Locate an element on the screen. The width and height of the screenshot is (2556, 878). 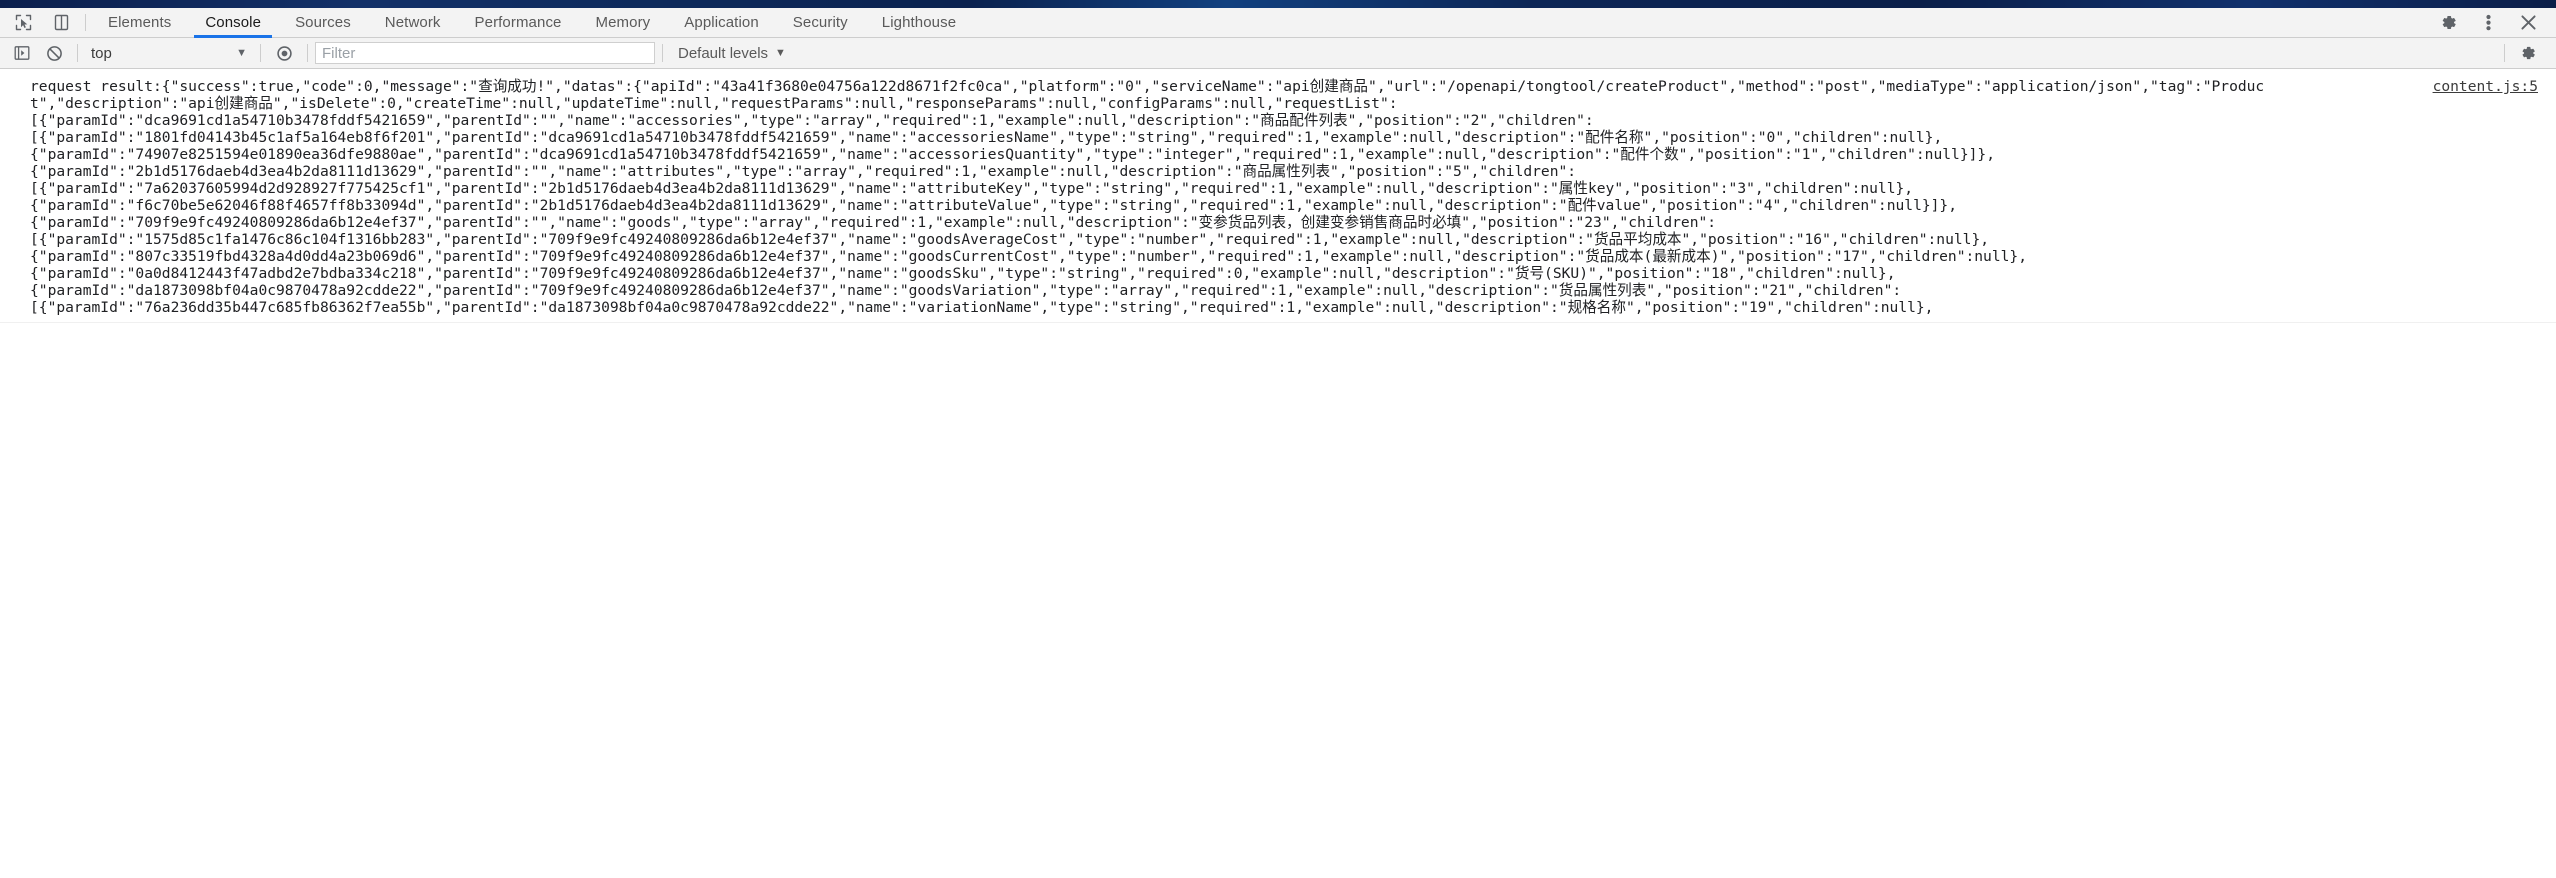
tab-label: Lighthouse is located at coordinates (919, 22).